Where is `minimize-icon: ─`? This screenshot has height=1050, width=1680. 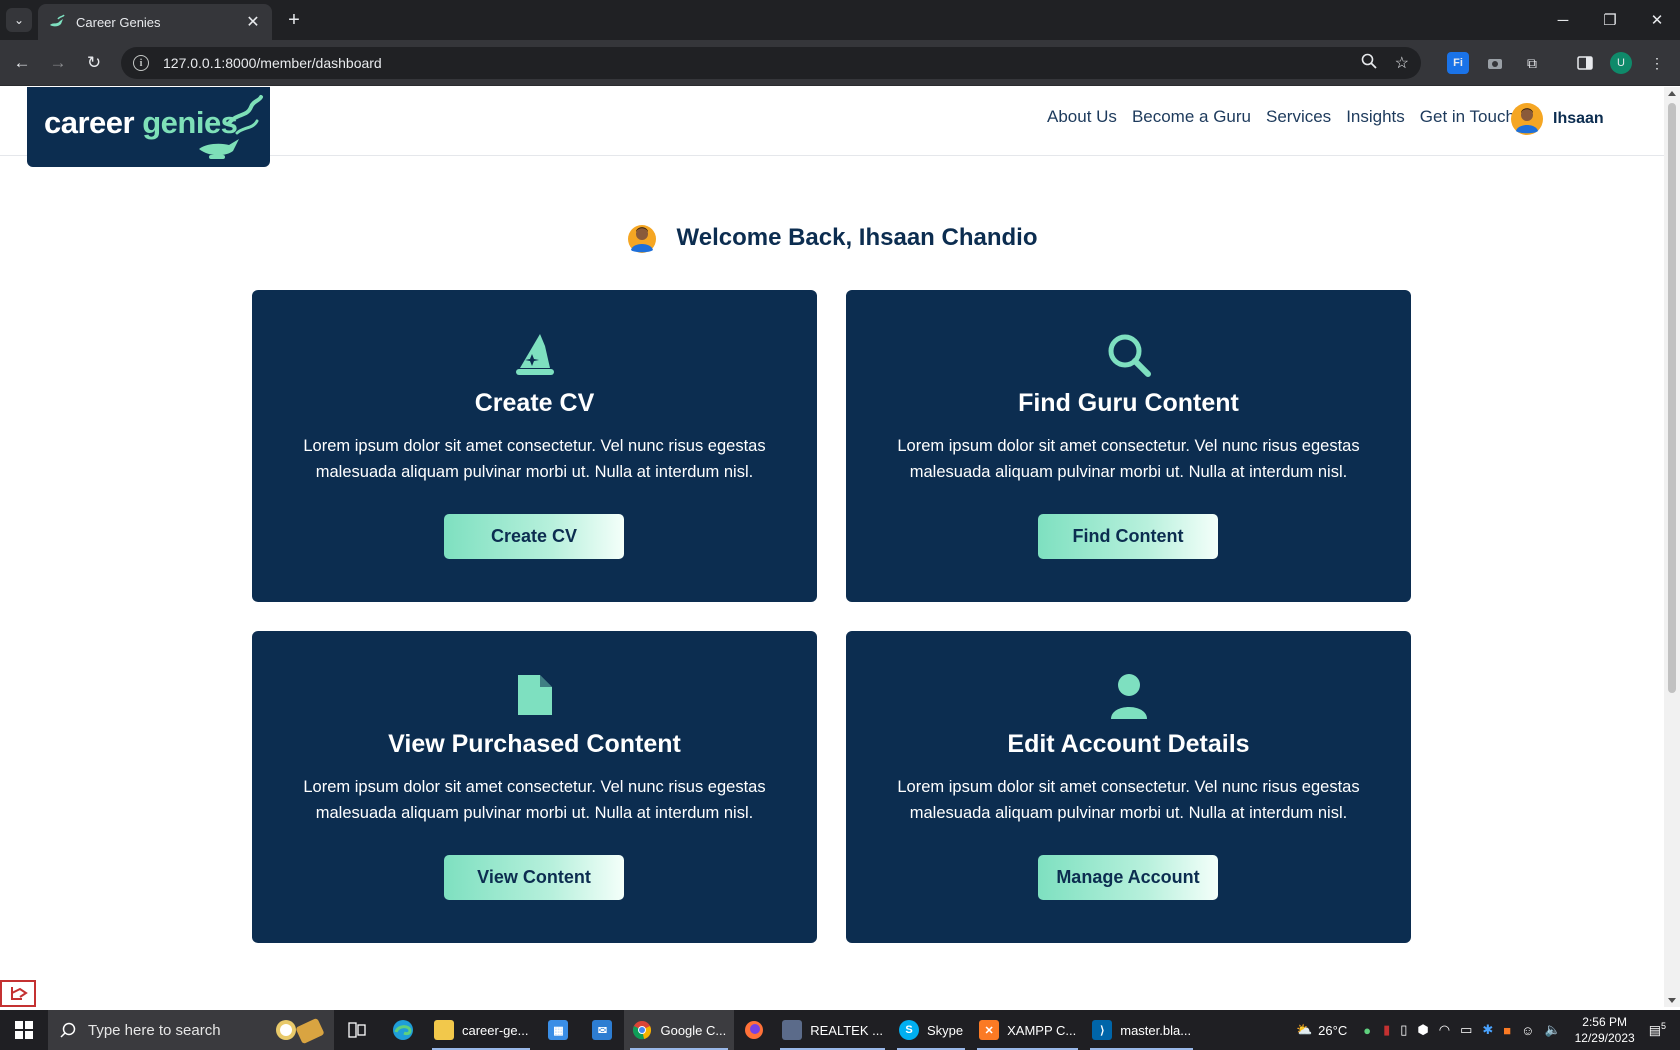
minimize-icon: ─ is located at coordinates (1563, 20).